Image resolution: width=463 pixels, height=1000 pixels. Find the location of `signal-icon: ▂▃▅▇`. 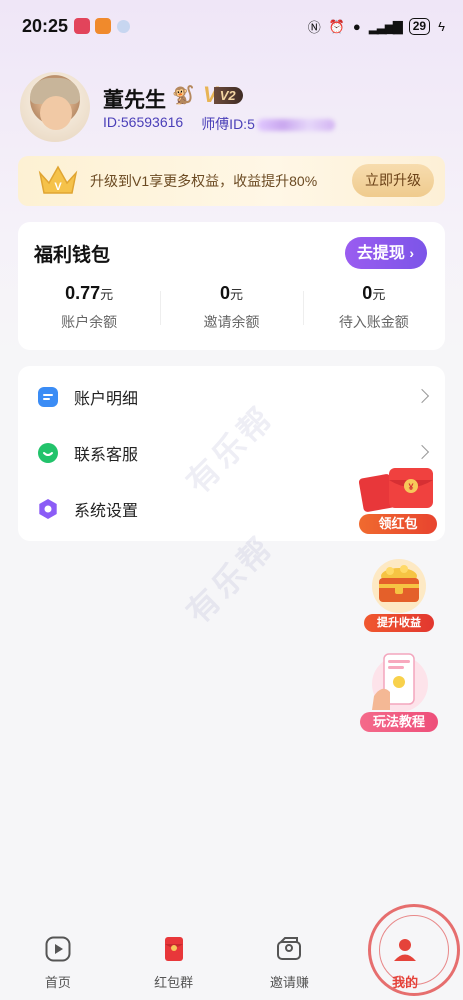

signal-icon: ▂▃▅▇ is located at coordinates (385, 26).